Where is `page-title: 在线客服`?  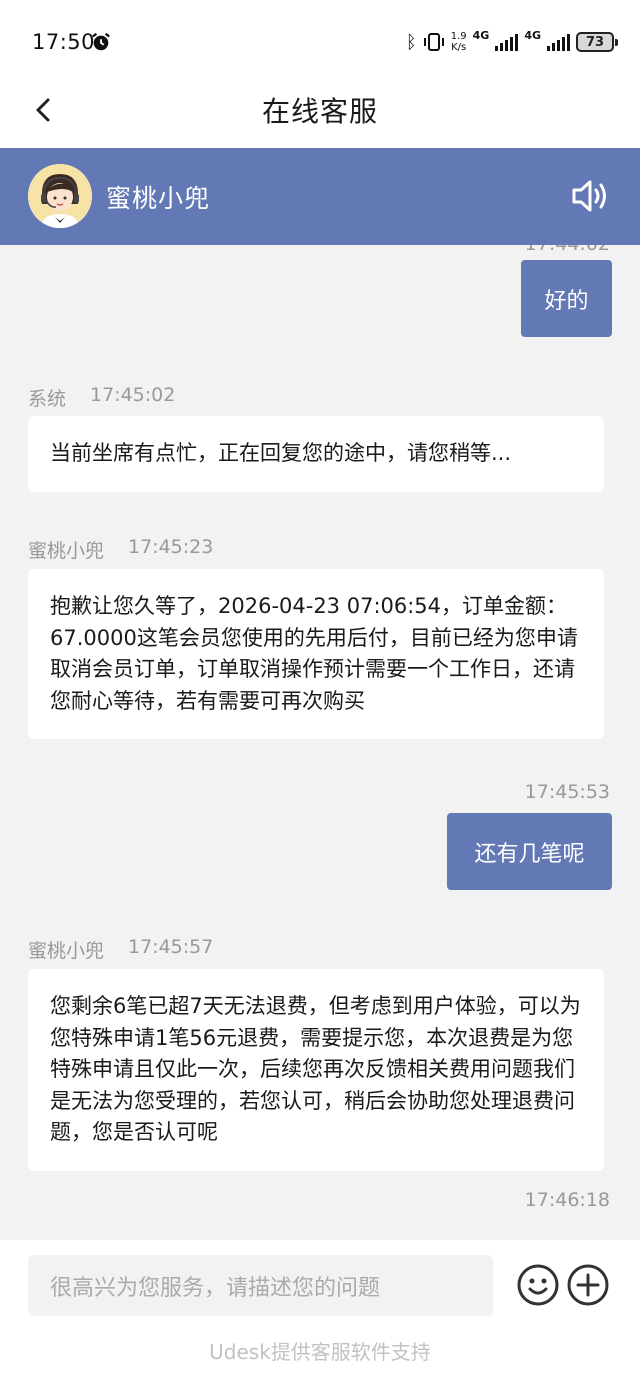 page-title: 在线客服 is located at coordinates (319, 111).